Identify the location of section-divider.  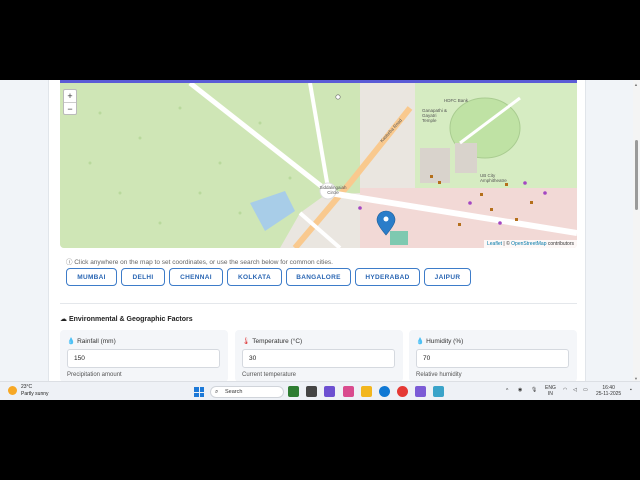
(318, 303).